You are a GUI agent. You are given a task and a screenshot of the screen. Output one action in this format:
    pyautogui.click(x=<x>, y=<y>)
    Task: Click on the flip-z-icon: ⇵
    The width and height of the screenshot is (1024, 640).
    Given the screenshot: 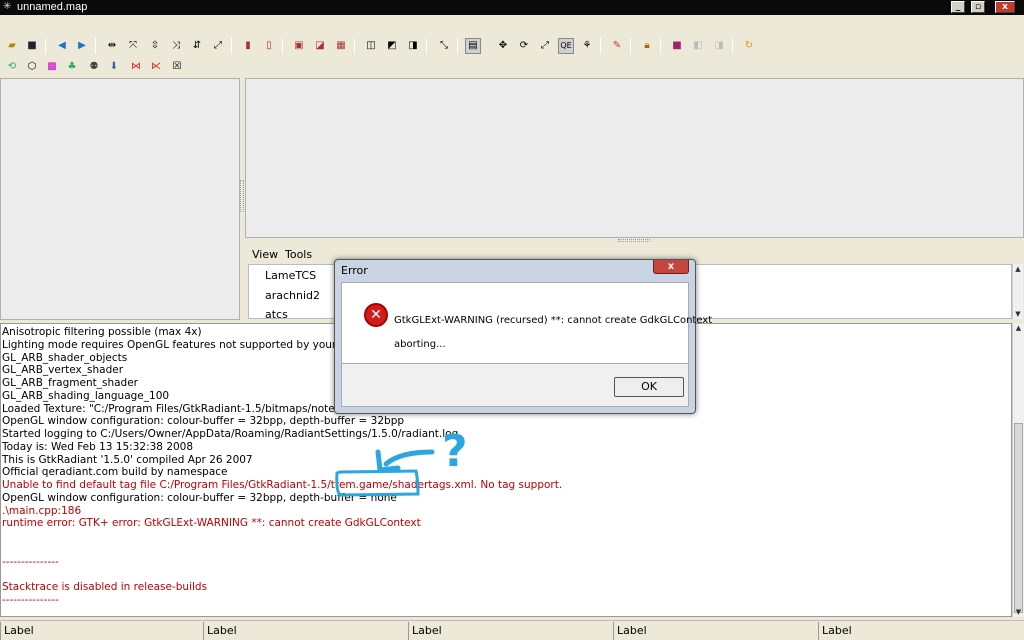 What is the action you would take?
    pyautogui.click(x=197, y=46)
    